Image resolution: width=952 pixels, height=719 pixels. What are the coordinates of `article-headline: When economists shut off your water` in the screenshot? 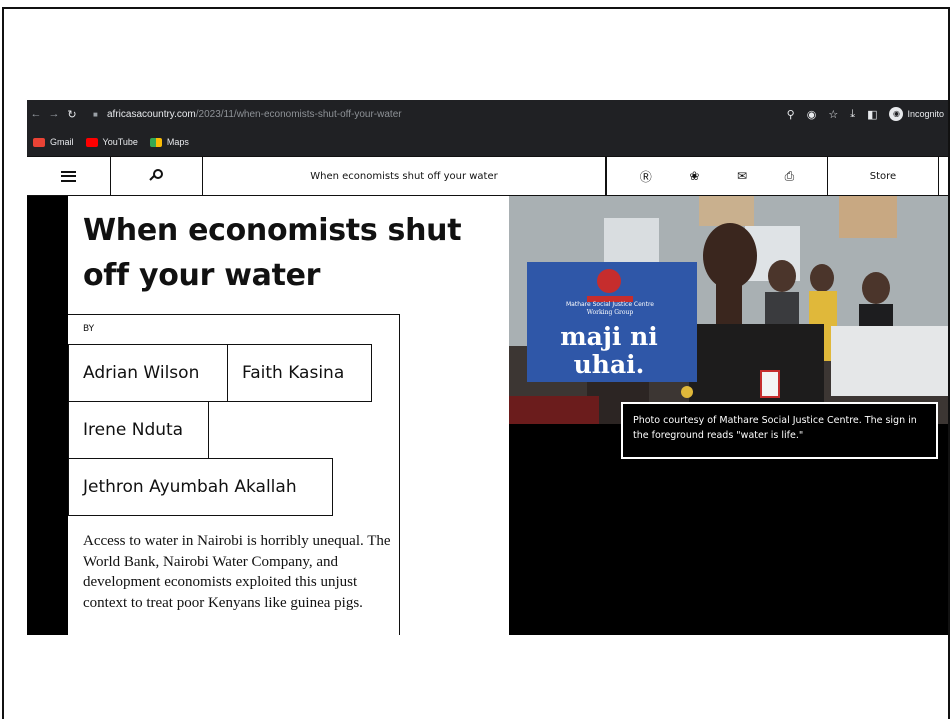 It's located at (272, 253).